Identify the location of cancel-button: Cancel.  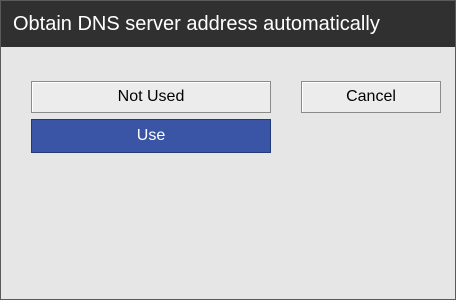
(371, 97).